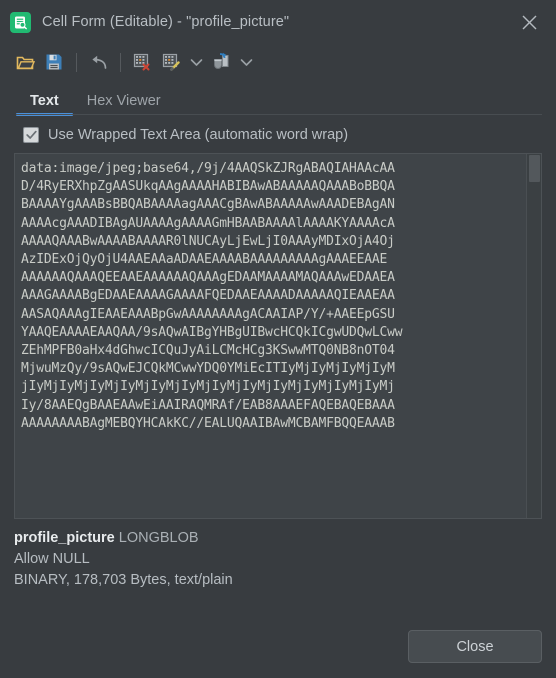  What do you see at coordinates (158, 538) in the screenshot?
I see `column-type: LONGBLOB` at bounding box center [158, 538].